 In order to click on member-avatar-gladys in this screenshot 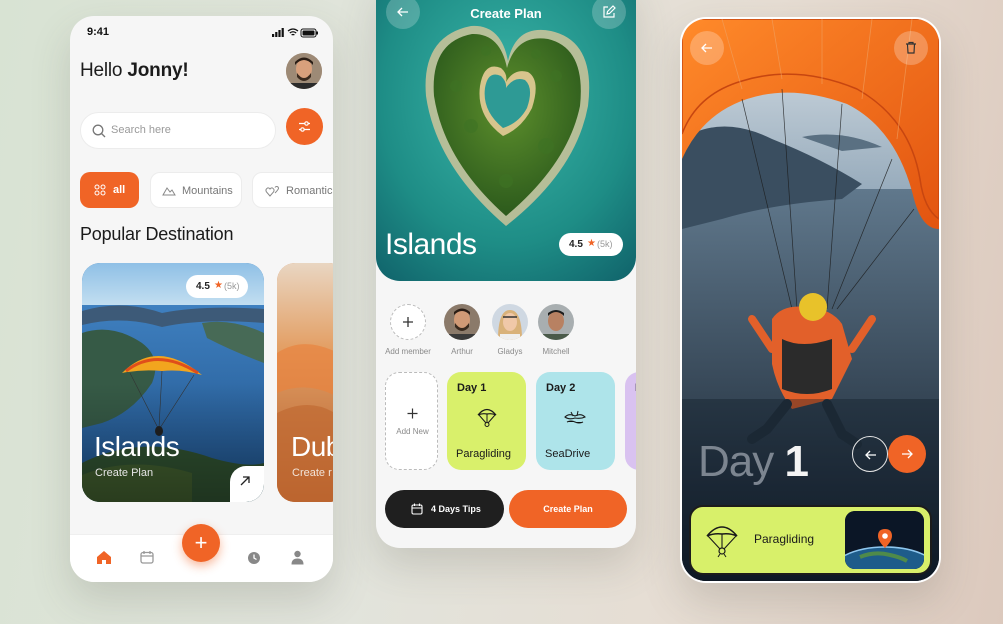, I will do `click(510, 322)`.